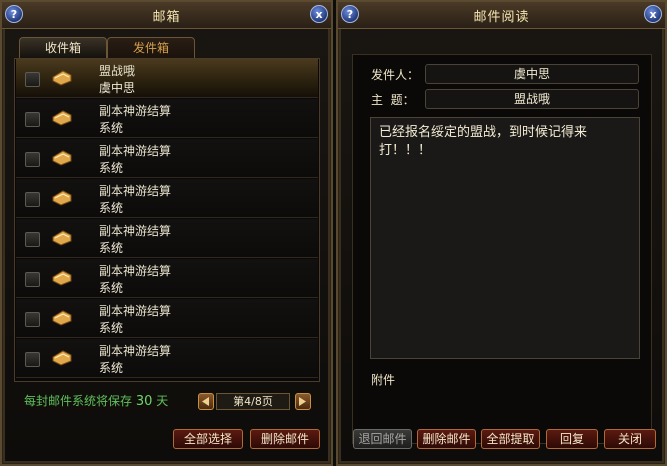 The image size is (667, 466). Describe the element at coordinates (532, 74) in the screenshot. I see `sender-field: 虞中思` at that location.